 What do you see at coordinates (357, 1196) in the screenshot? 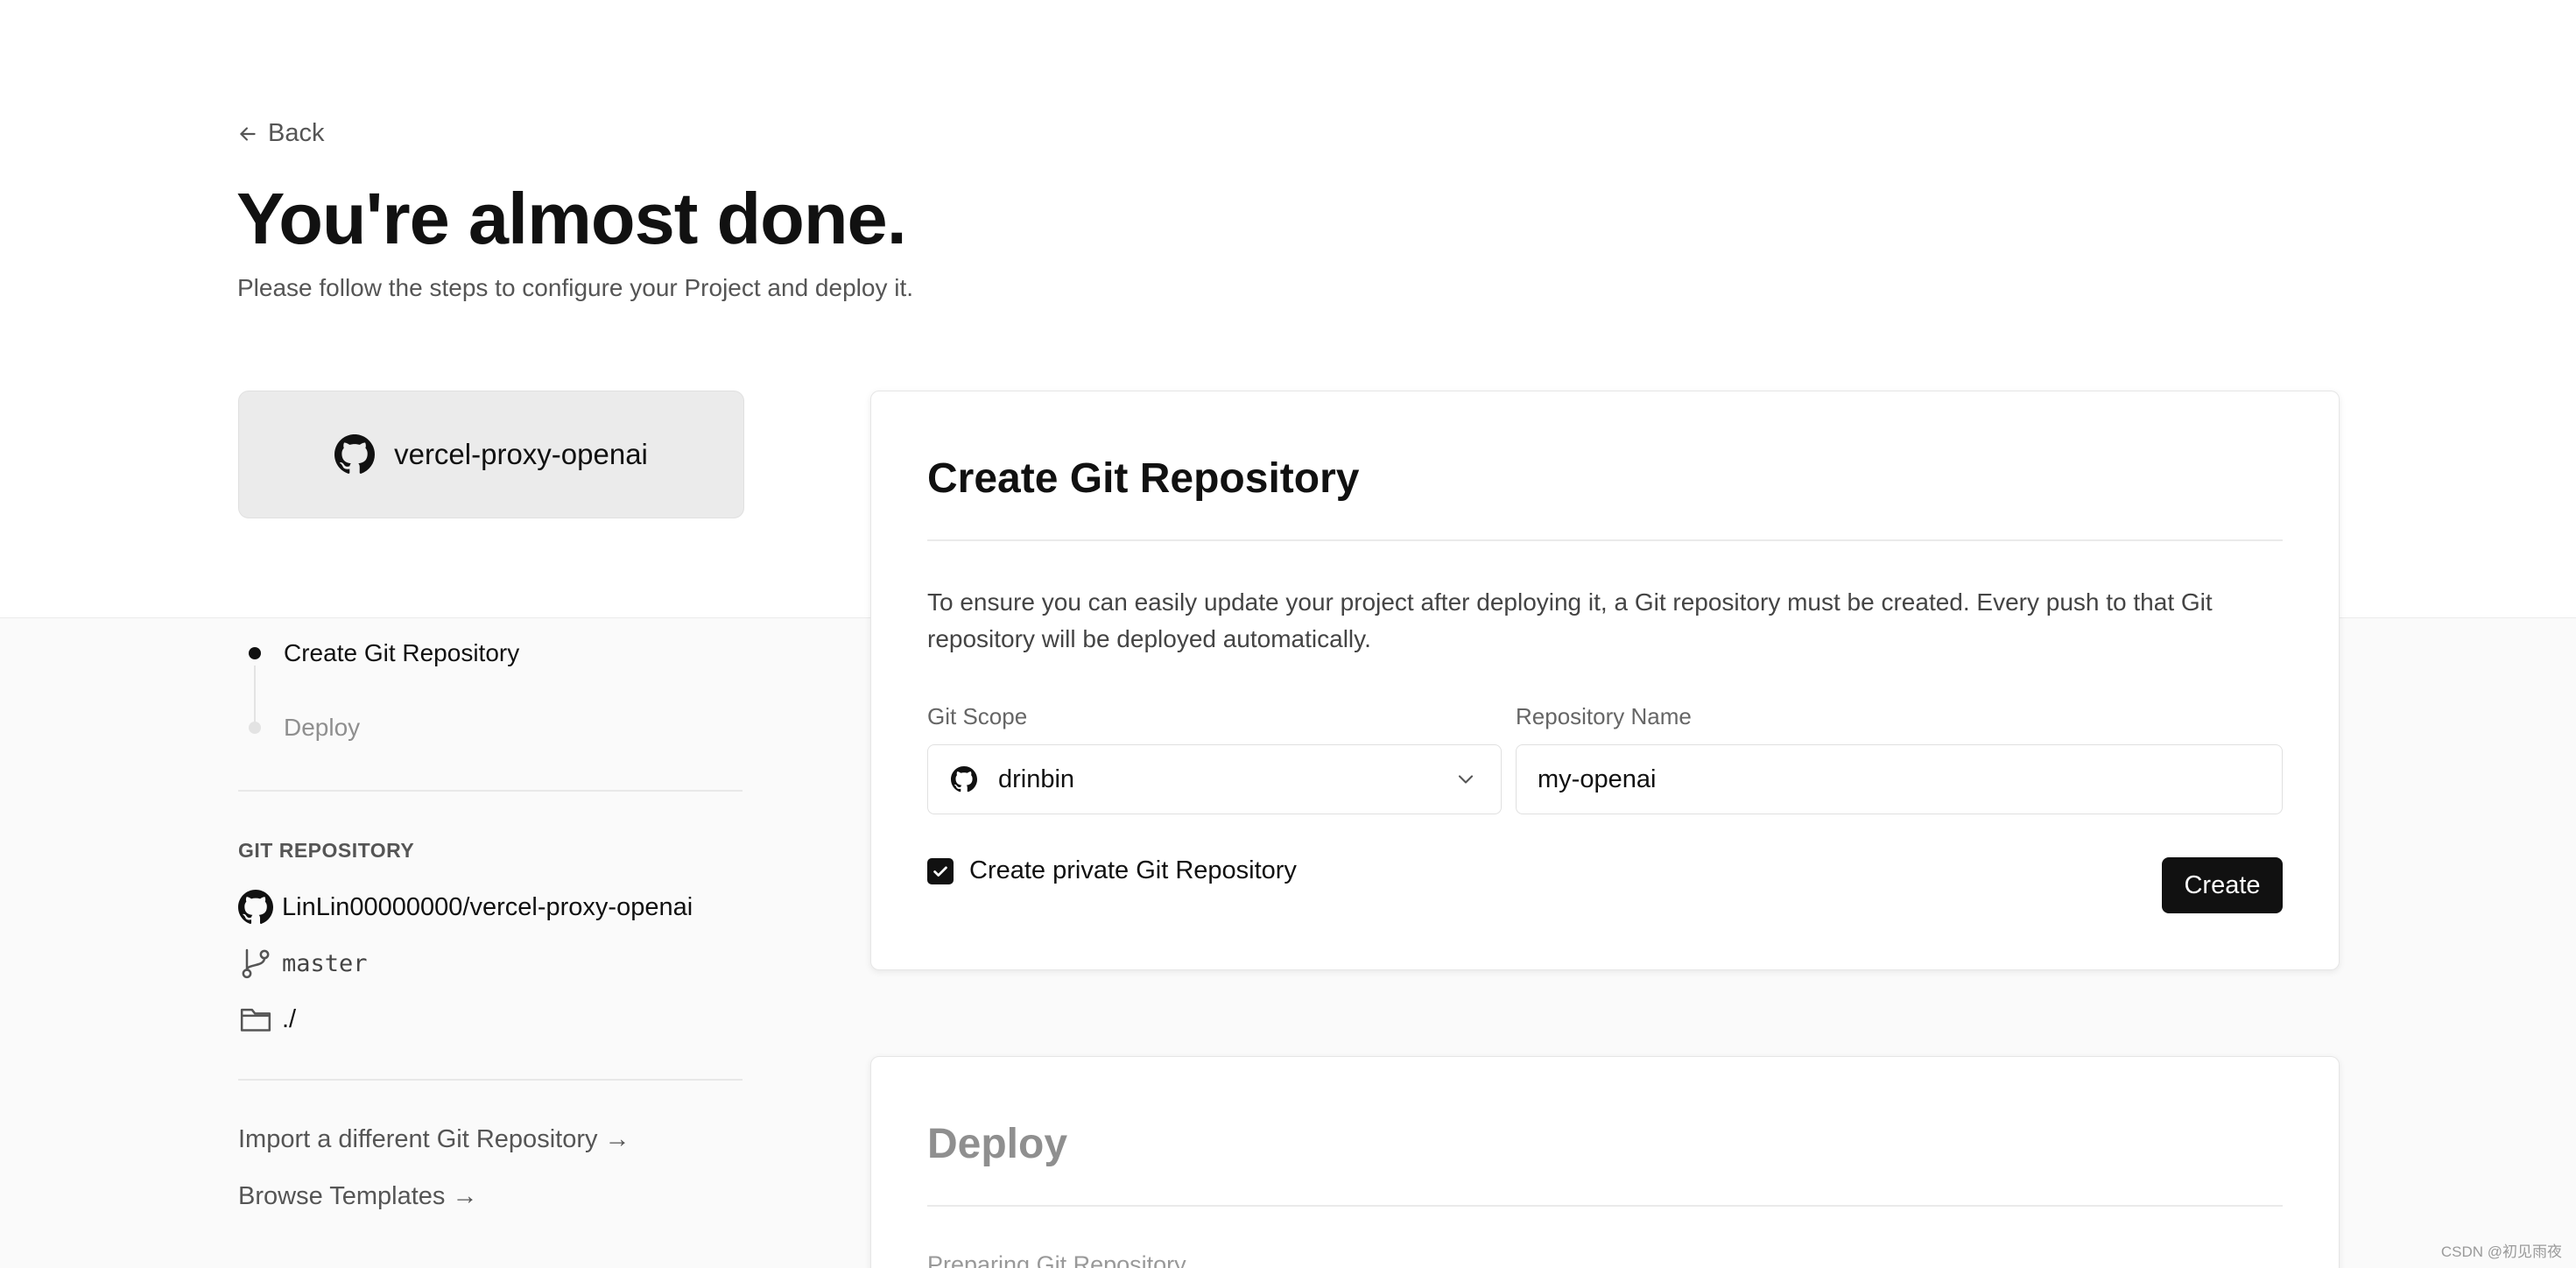
I see `browse-templates-link: Browse Templates →` at bounding box center [357, 1196].